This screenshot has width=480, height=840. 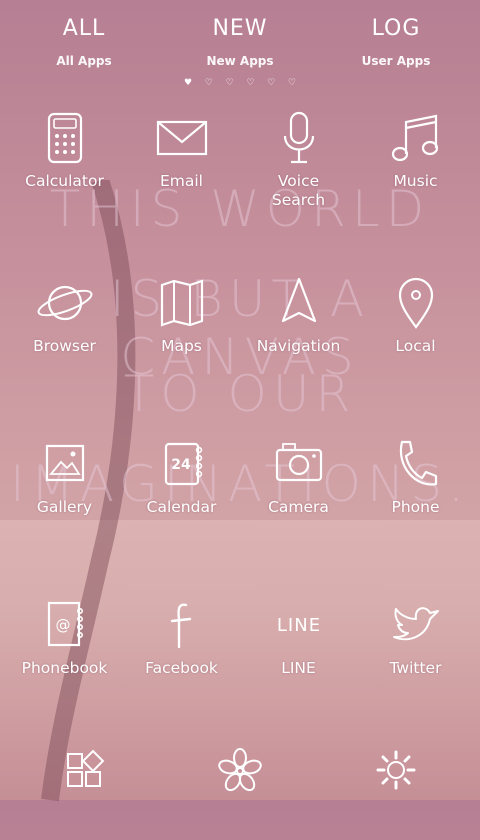 I want to click on app-phone: Phone, so click(x=415, y=476).